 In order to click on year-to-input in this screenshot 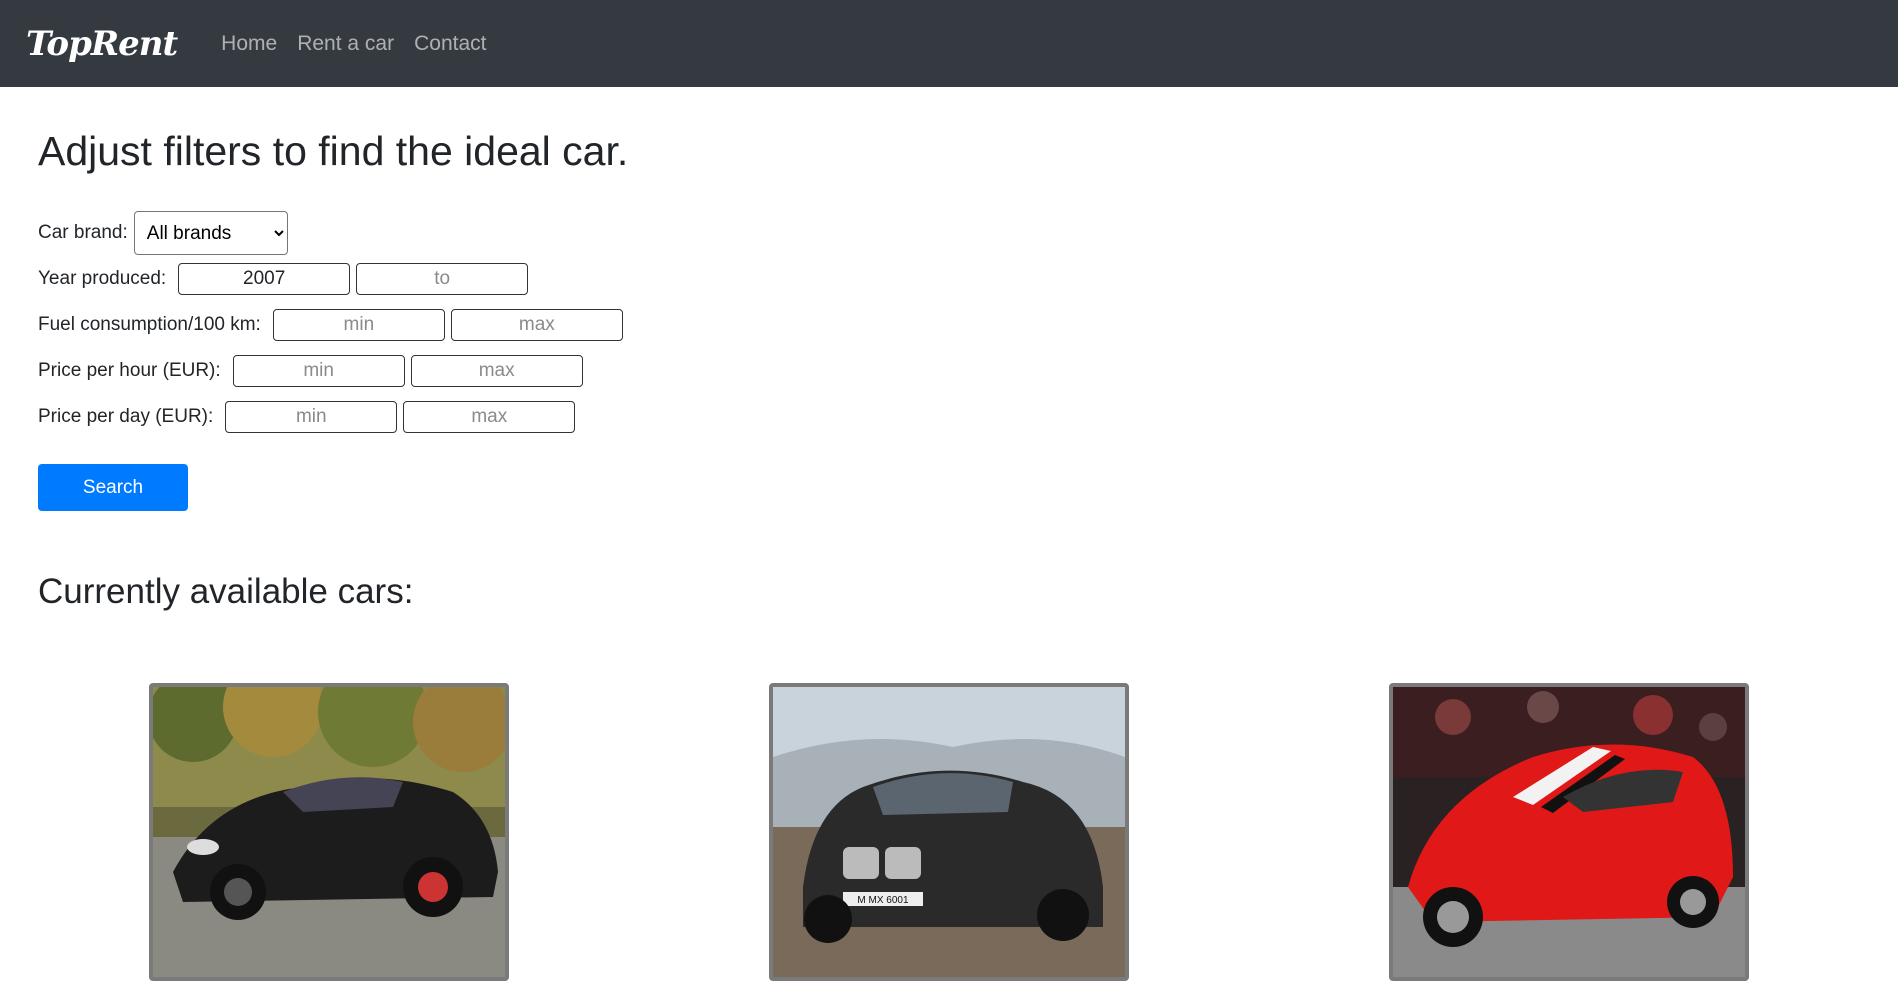, I will do `click(442, 279)`.